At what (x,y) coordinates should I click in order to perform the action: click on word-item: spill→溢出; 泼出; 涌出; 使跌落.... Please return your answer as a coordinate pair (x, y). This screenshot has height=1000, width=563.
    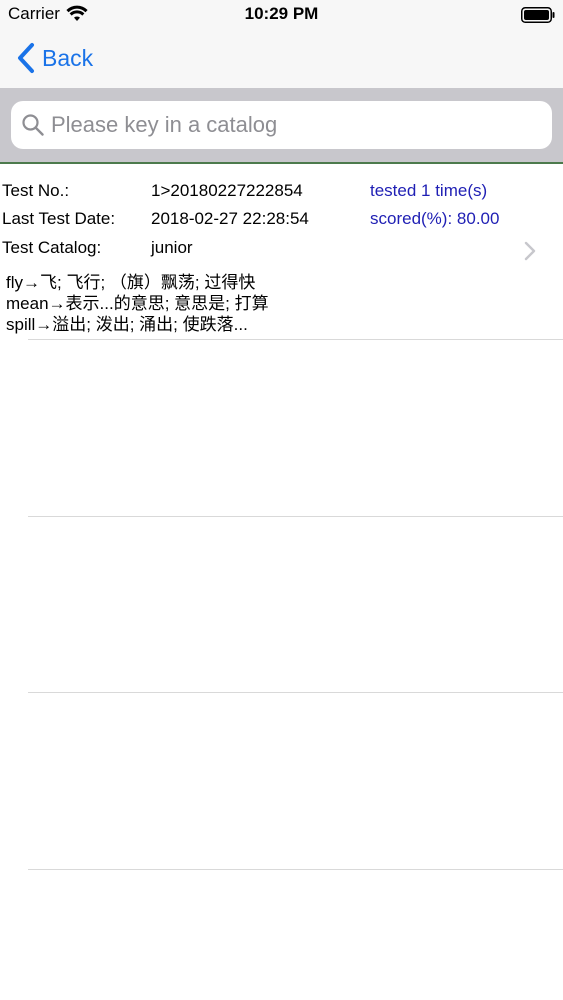
    Looking at the image, I should click on (127, 324).